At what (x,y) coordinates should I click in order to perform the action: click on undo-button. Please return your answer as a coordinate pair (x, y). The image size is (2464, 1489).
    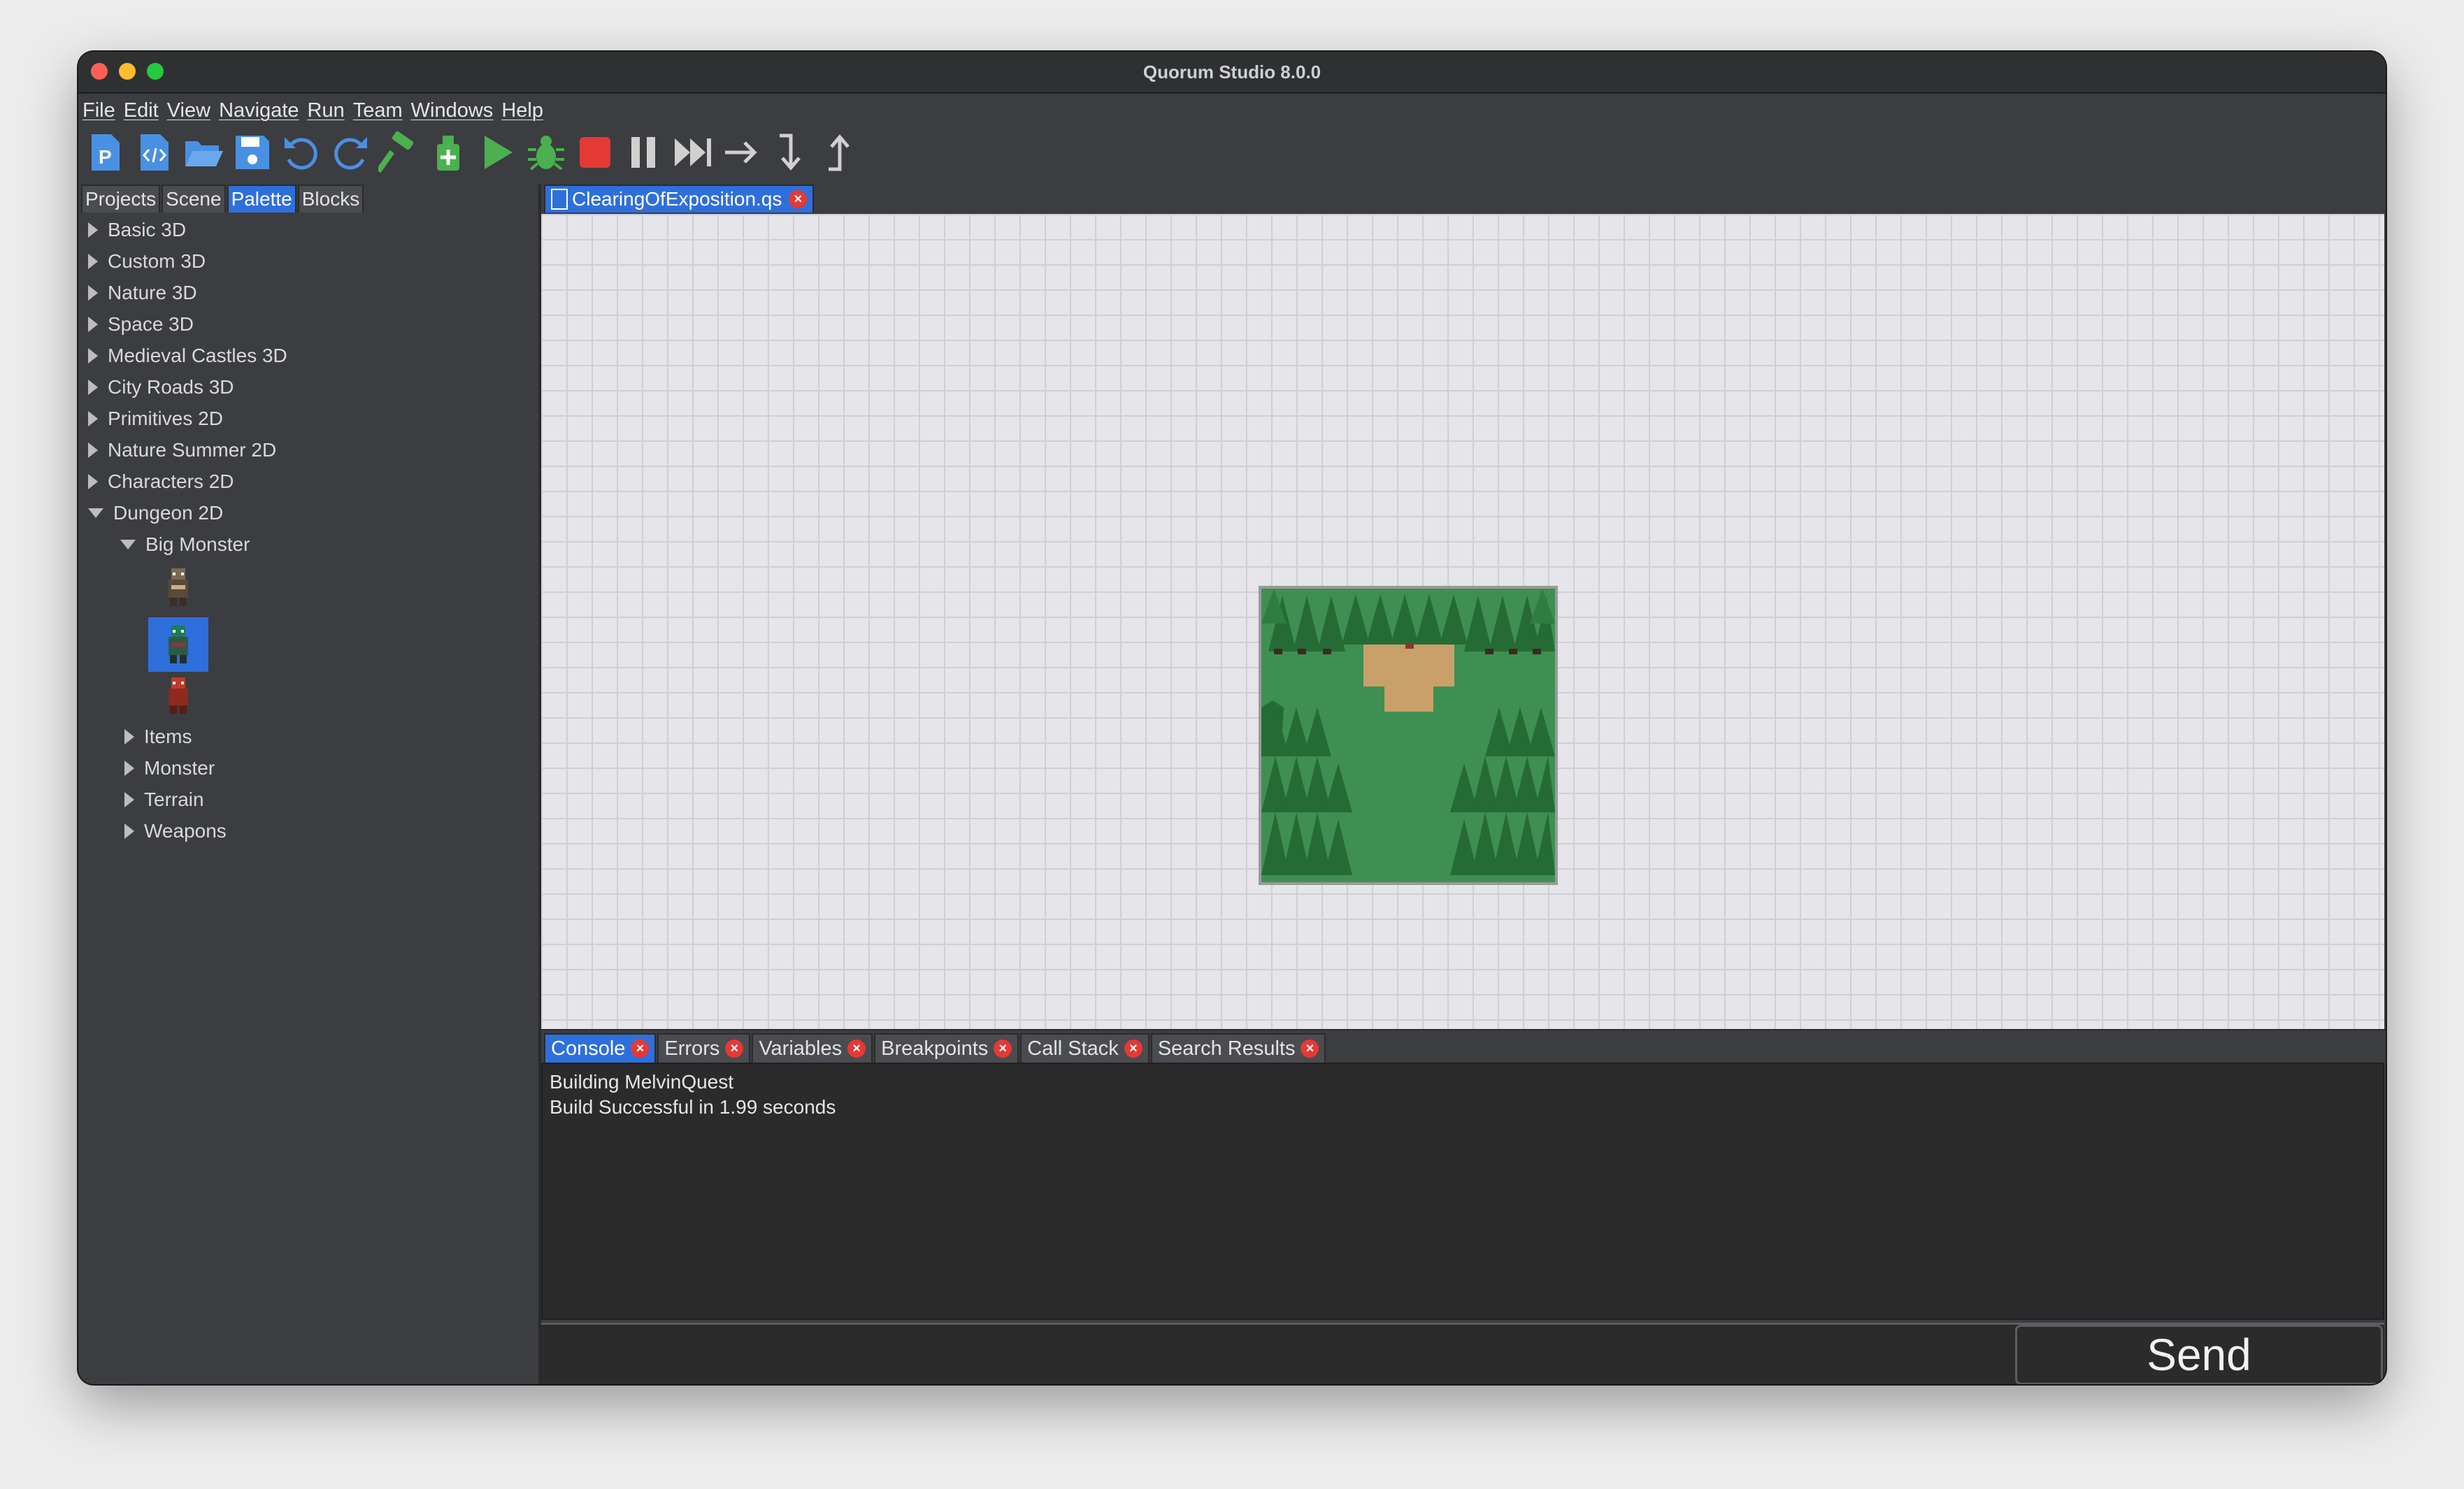
    Looking at the image, I should click on (301, 152).